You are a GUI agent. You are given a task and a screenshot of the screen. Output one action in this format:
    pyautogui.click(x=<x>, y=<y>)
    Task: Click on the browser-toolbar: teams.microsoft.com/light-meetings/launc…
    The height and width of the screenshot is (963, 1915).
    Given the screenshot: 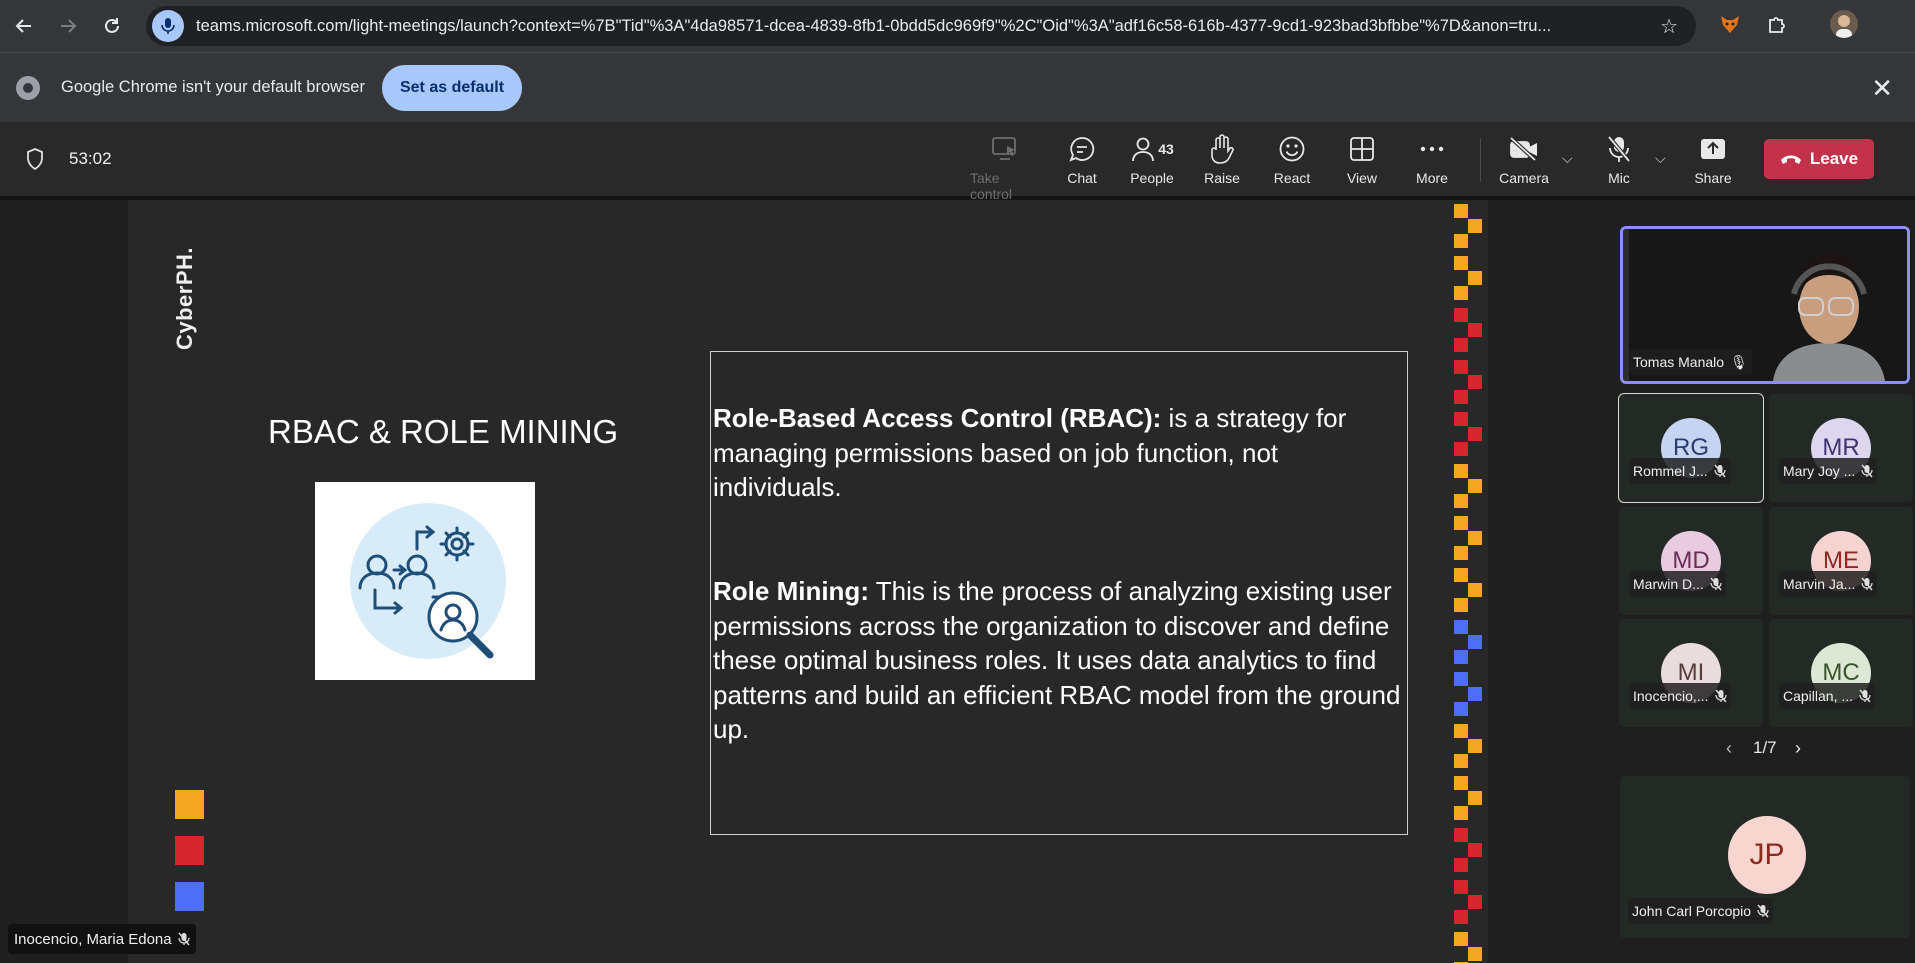 What is the action you would take?
    pyautogui.click(x=957, y=26)
    